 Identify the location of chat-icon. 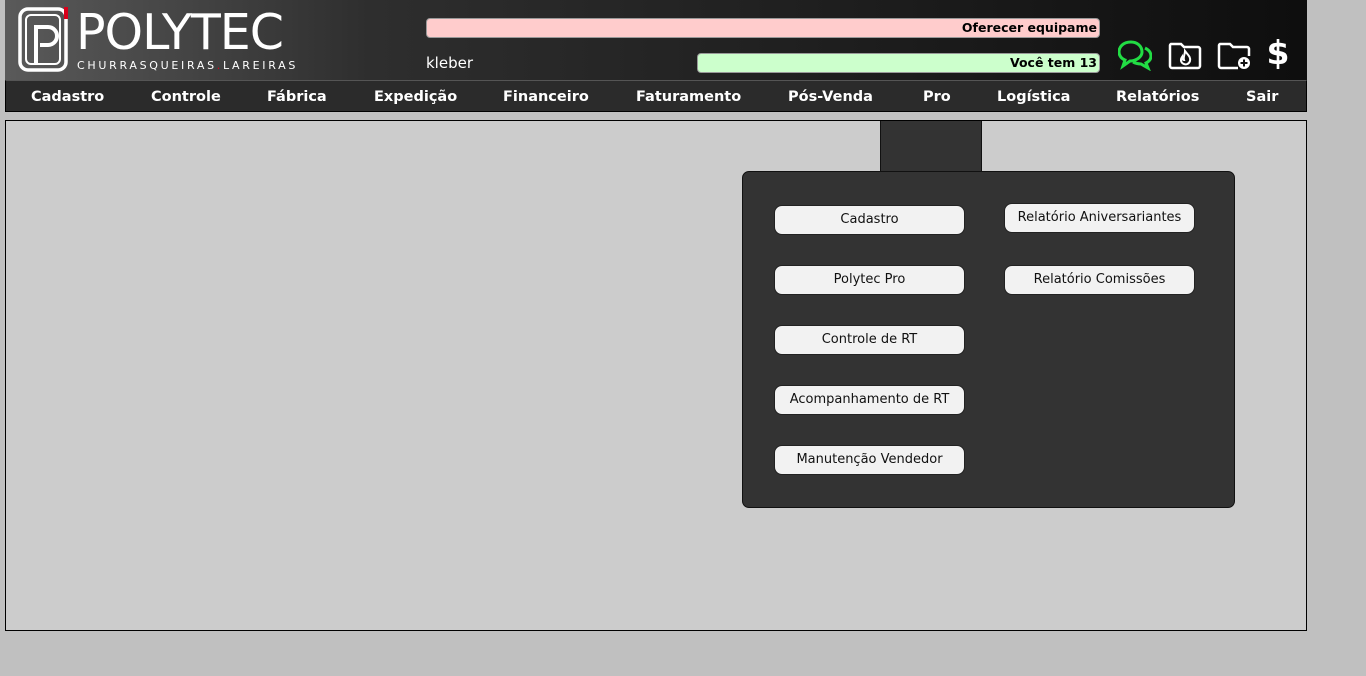
(1135, 54).